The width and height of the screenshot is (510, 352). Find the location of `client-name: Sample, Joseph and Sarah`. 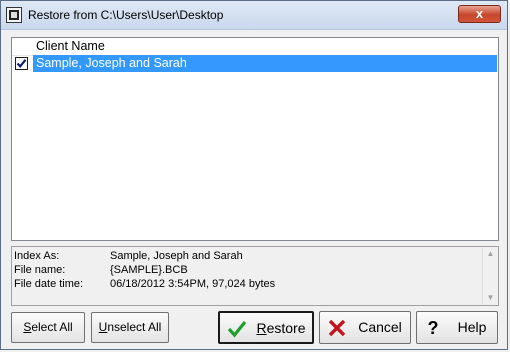

client-name: Sample, Joseph and Sarah is located at coordinates (111, 63).